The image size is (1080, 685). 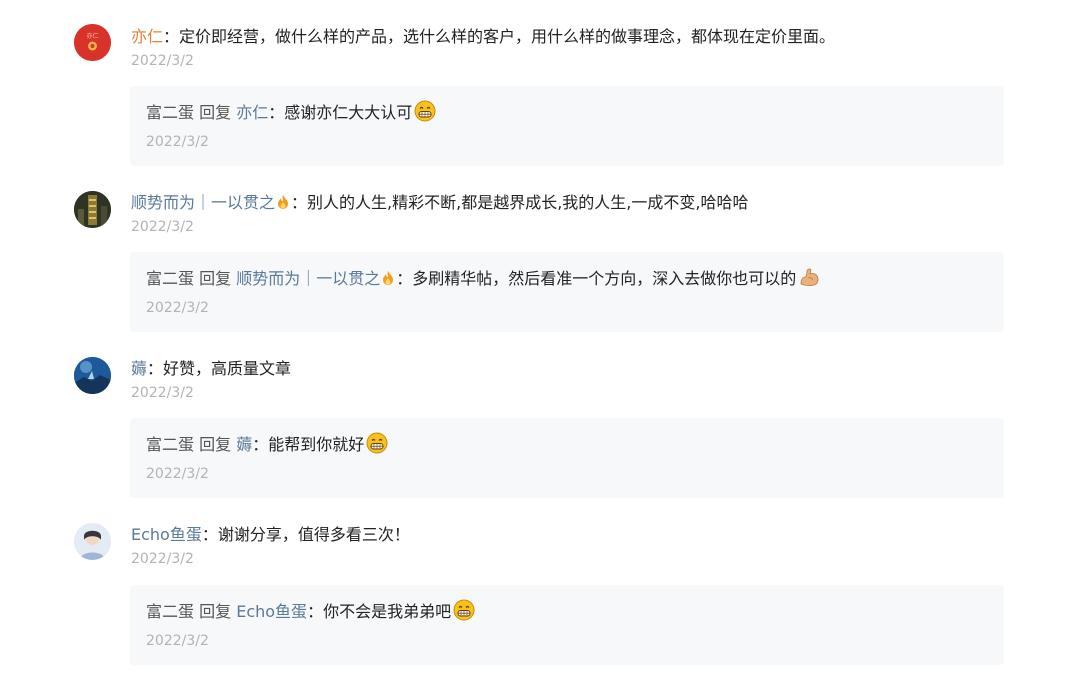 I want to click on avatar: 亦仁, so click(x=92, y=42).